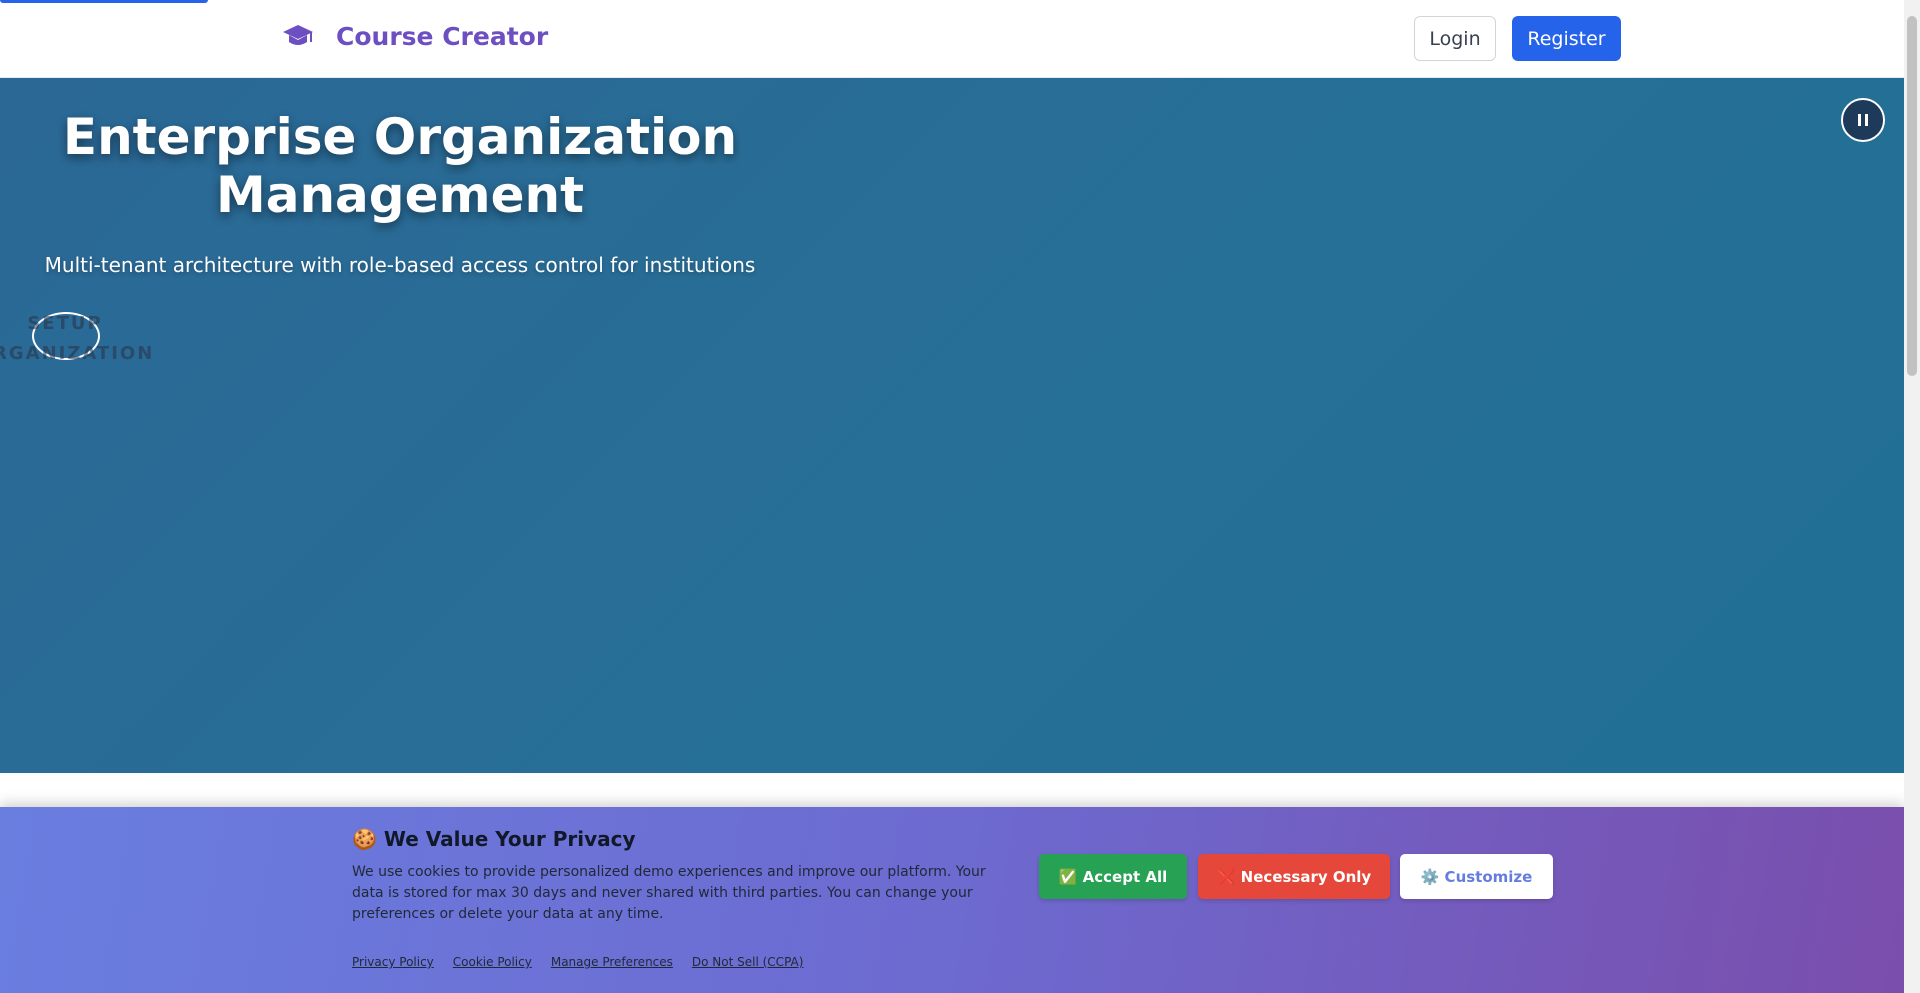 The height and width of the screenshot is (993, 1920). I want to click on page-scrollbar, so click(1912, 496).